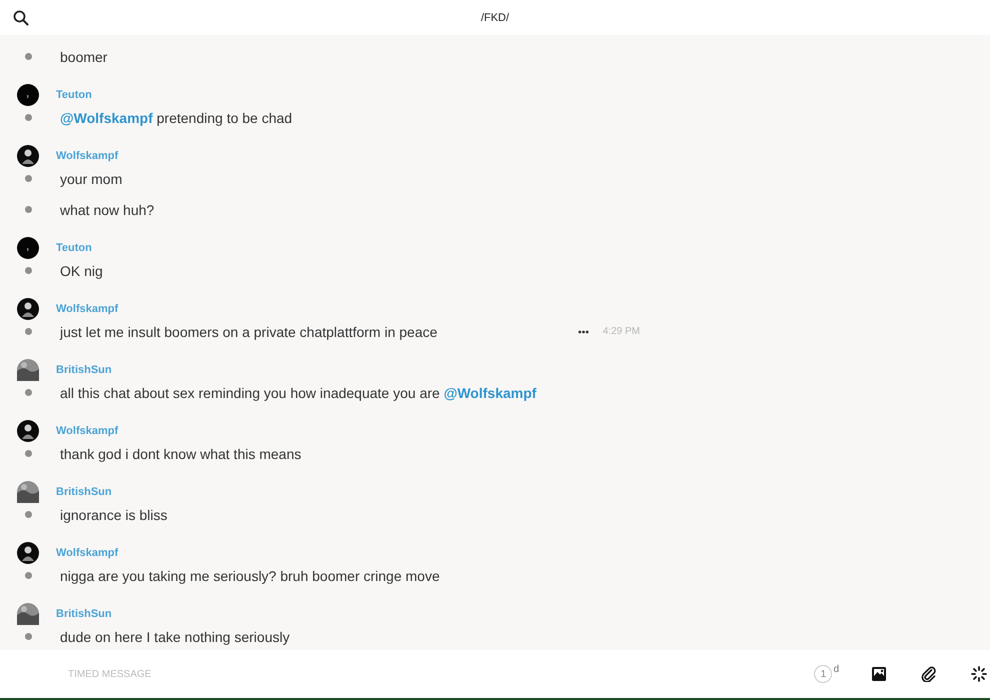  I want to click on channel-title: /FKD/, so click(495, 18).